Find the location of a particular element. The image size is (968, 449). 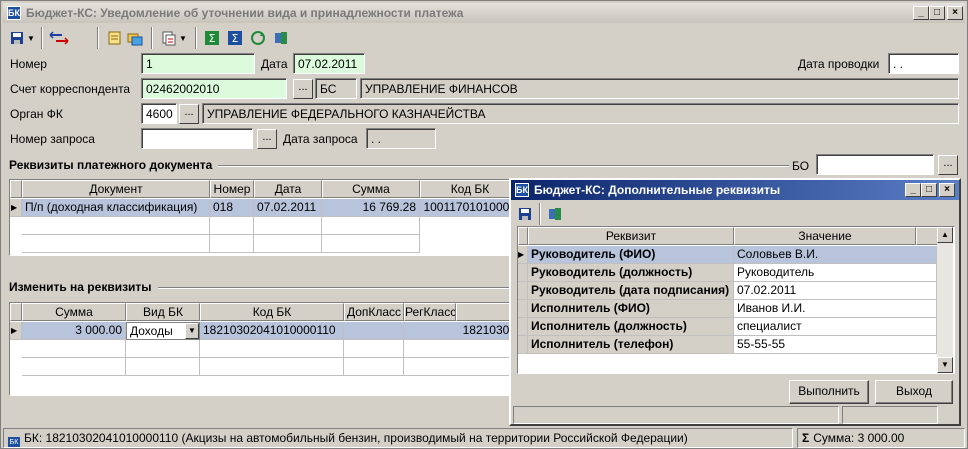

rekvizit-value: Руководитель is located at coordinates (835, 273).